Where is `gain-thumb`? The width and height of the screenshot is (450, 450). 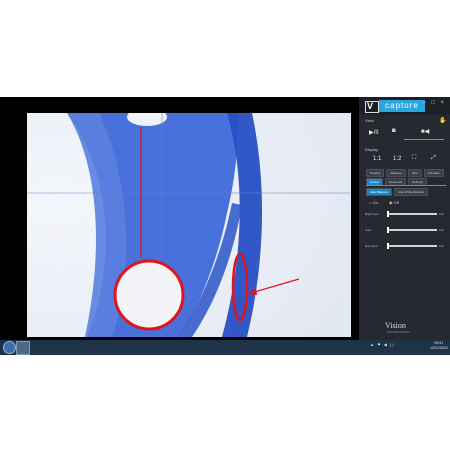
gain-thumb is located at coordinates (388, 230).